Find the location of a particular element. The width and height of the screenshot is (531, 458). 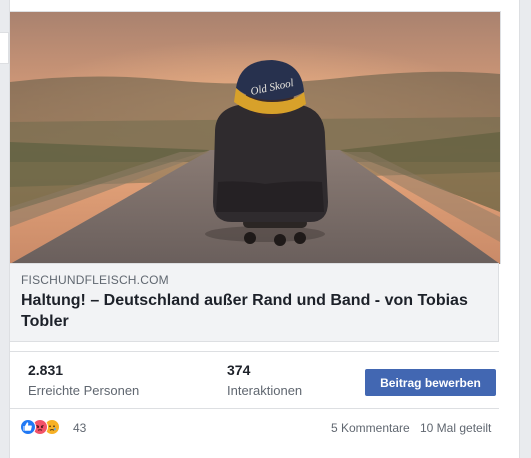

stat-reach: 2.831 Erreichte Personen is located at coordinates (83, 380).